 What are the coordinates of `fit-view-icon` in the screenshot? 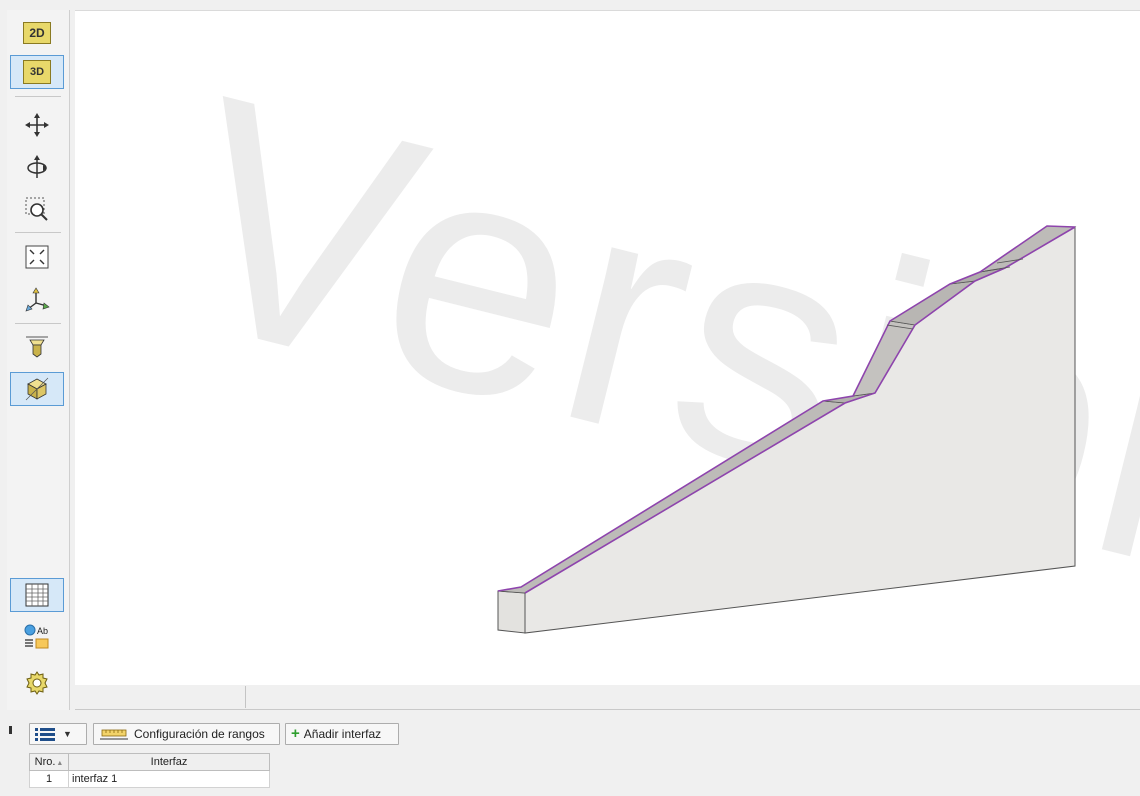 It's located at (37, 257).